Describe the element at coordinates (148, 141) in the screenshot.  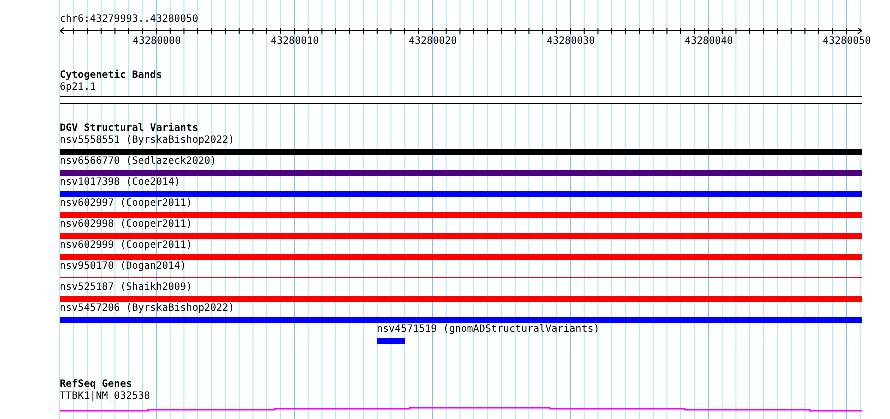
I see `feature-label: nsv5558551 (ByrskaBishop2022)` at that location.